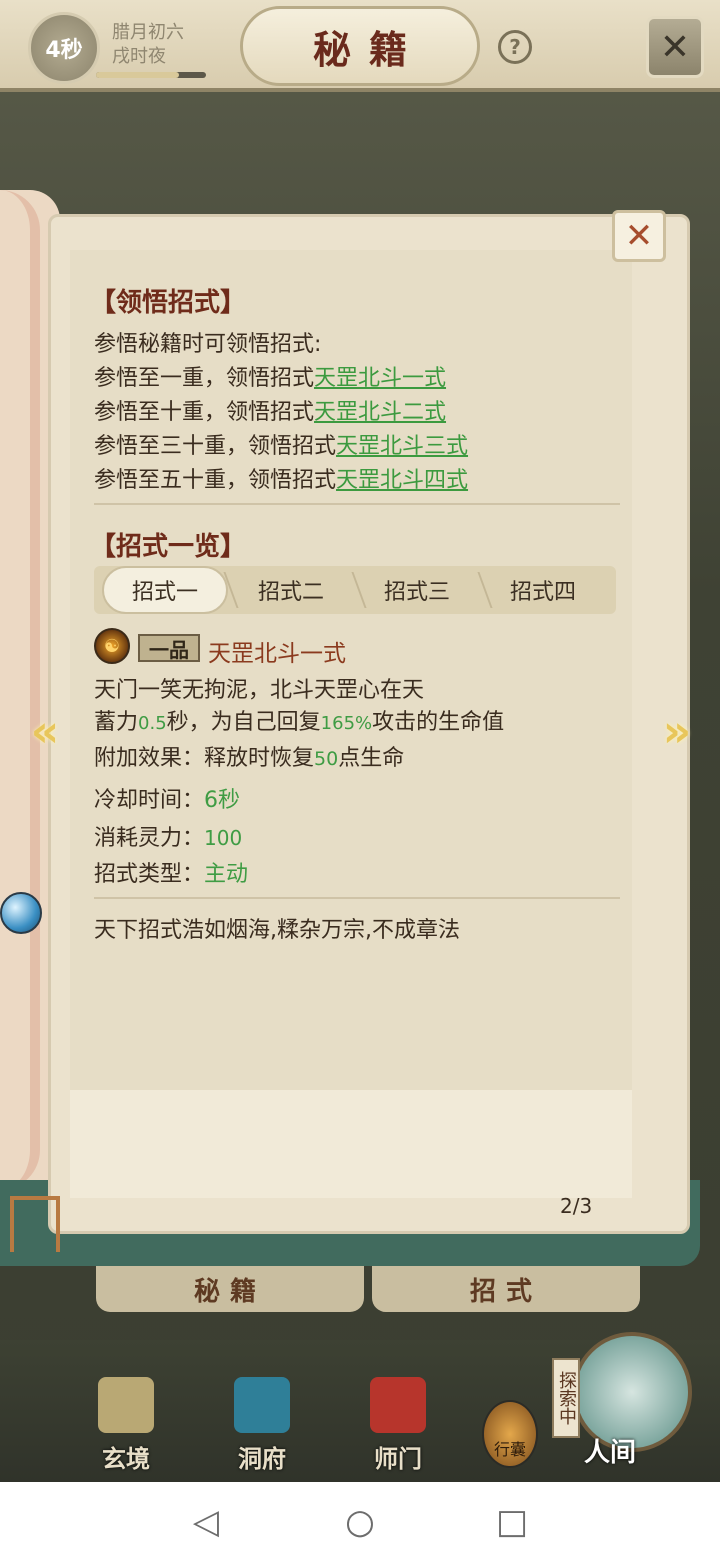  What do you see at coordinates (566, 1398) in the screenshot?
I see `explore-badge: 探索中` at bounding box center [566, 1398].